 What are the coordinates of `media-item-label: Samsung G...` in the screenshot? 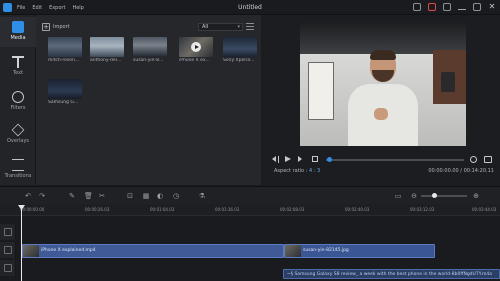 It's located at (63, 102).